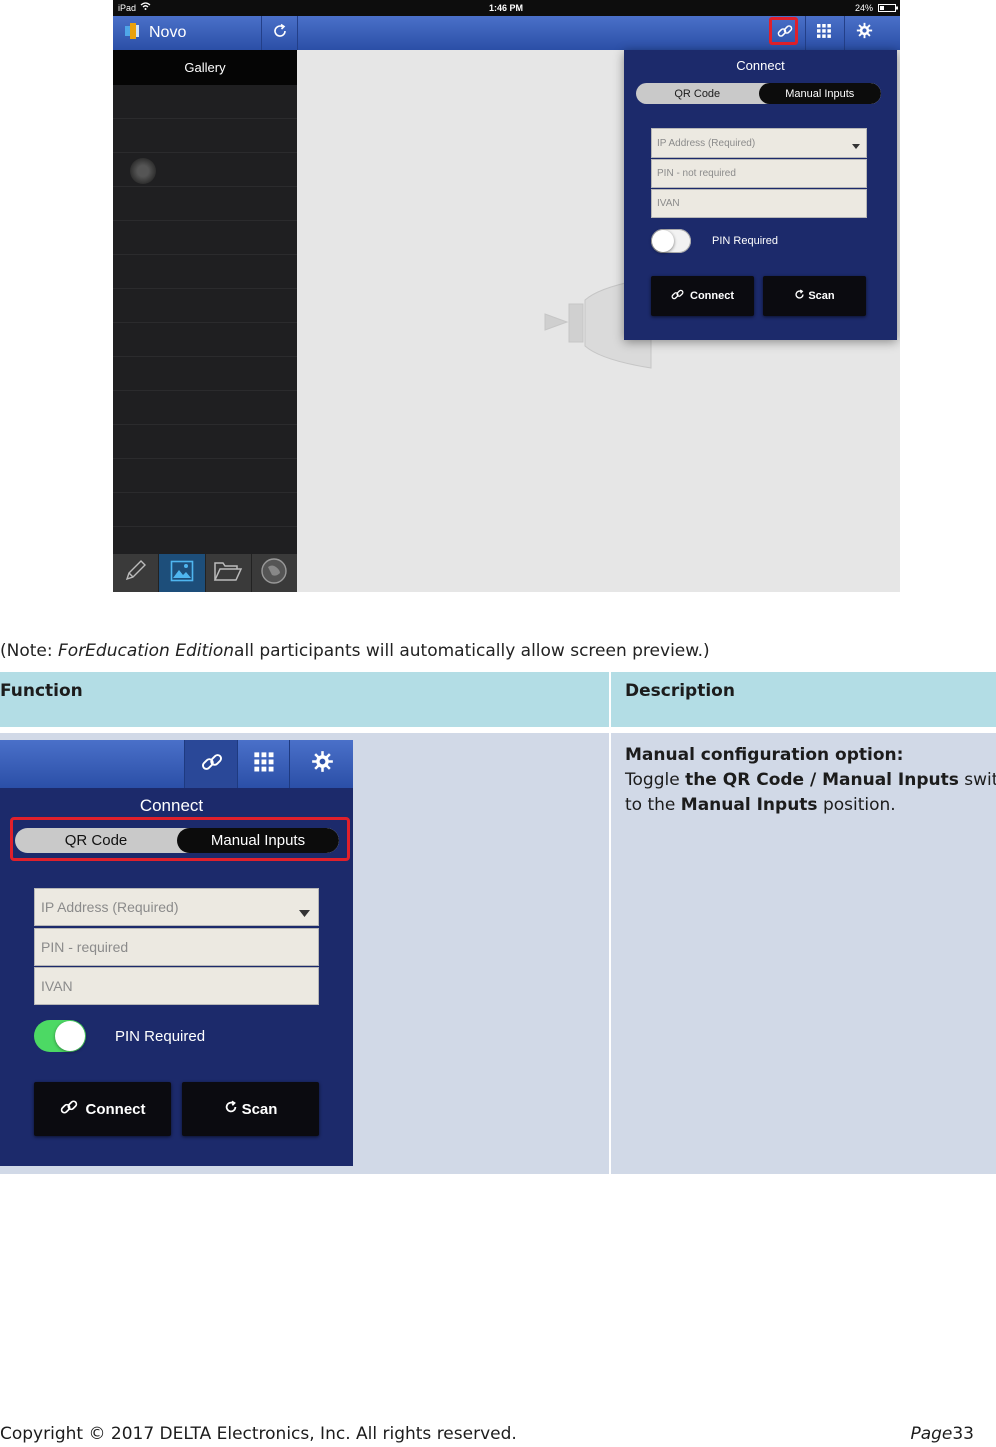  I want to click on zoom-scan-label: Scan, so click(259, 1109).